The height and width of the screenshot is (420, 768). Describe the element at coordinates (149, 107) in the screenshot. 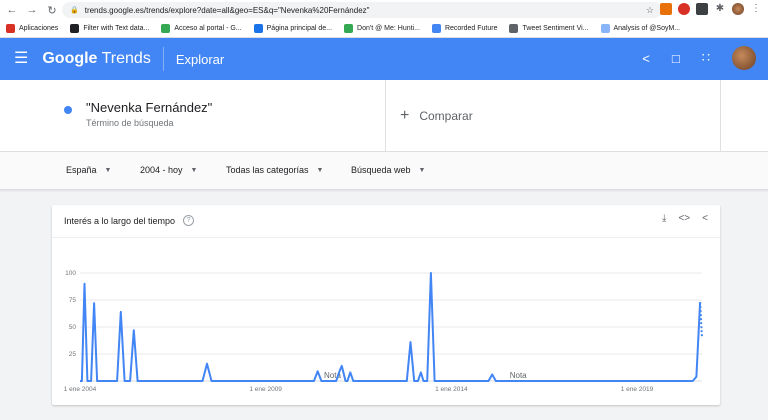

I see `term-name: "Nevenka Fernández"` at that location.